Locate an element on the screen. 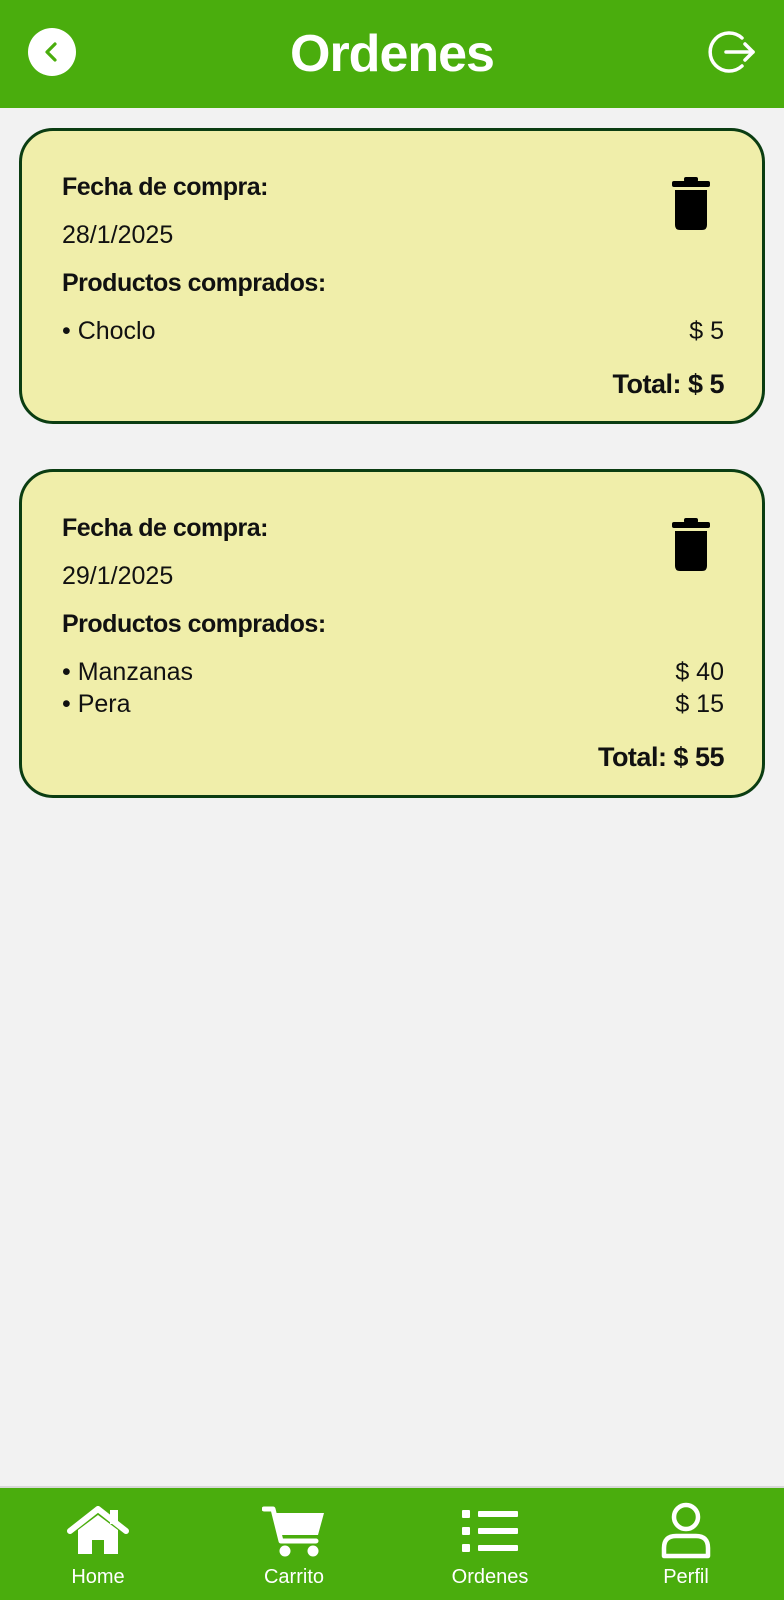 This screenshot has width=784, height=1600. cart-icon is located at coordinates (293, 1531).